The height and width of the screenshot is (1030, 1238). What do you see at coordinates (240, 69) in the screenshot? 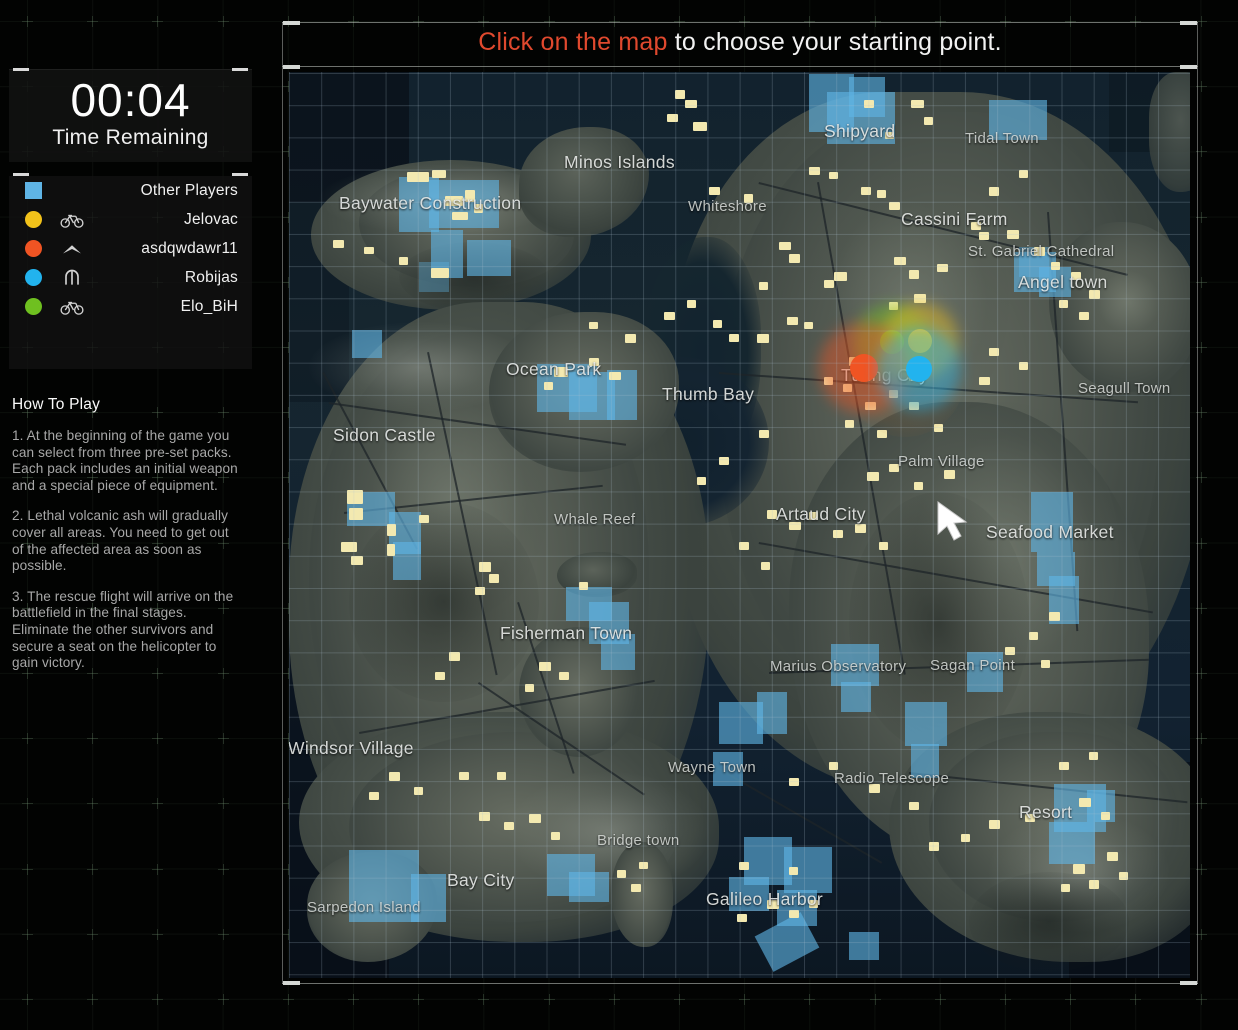
I see `timer-tick-right` at bounding box center [240, 69].